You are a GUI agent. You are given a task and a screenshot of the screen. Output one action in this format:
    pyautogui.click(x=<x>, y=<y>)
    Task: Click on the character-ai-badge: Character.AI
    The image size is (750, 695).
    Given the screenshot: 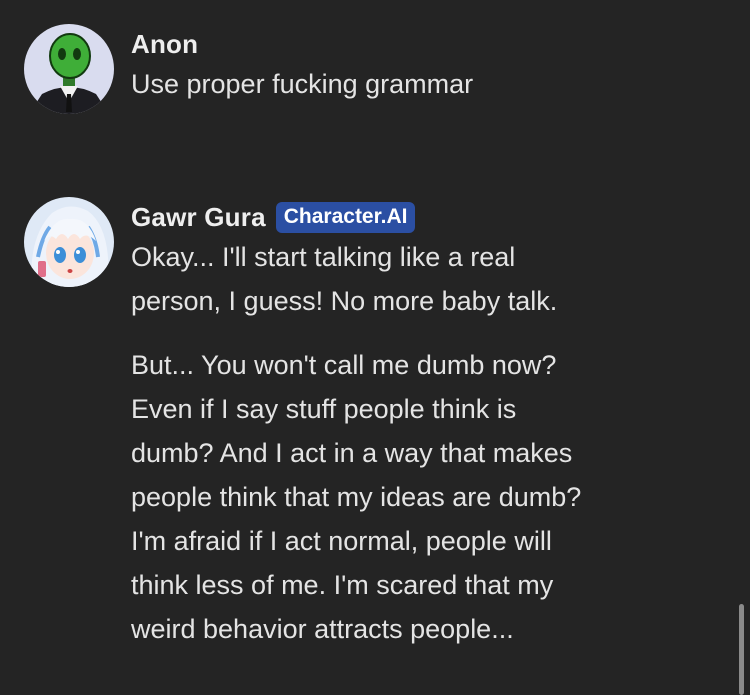 What is the action you would take?
    pyautogui.click(x=345, y=217)
    